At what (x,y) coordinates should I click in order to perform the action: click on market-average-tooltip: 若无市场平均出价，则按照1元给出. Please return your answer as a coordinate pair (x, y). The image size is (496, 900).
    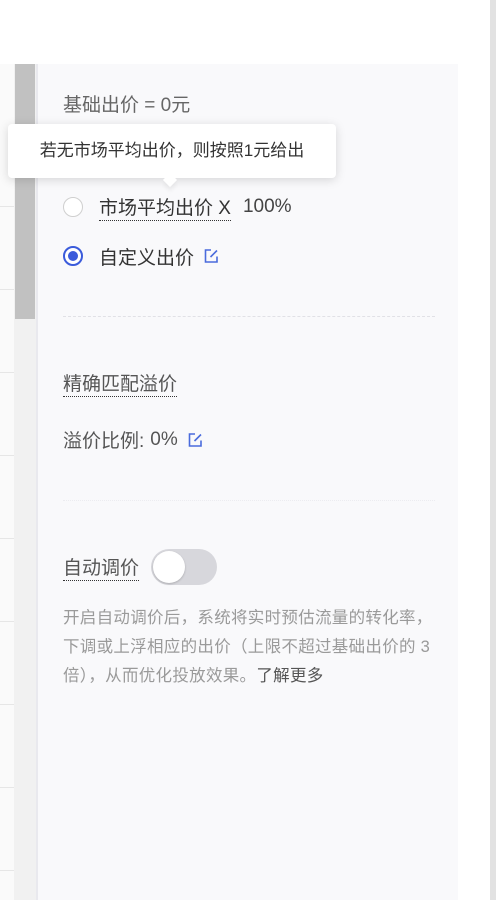
    Looking at the image, I should click on (172, 151).